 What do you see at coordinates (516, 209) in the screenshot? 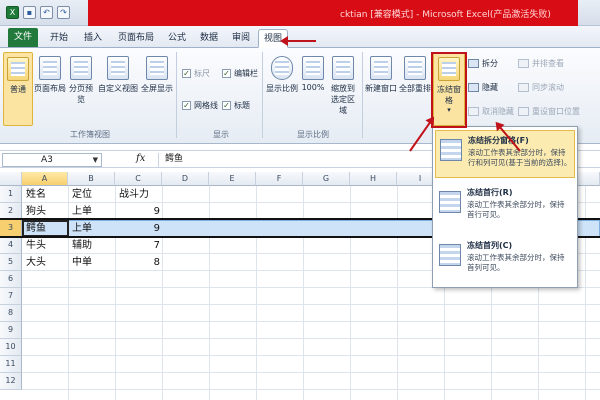
I see `menu-item-description: 滚动工作表其余部分时，保持首行可见。` at bounding box center [516, 209].